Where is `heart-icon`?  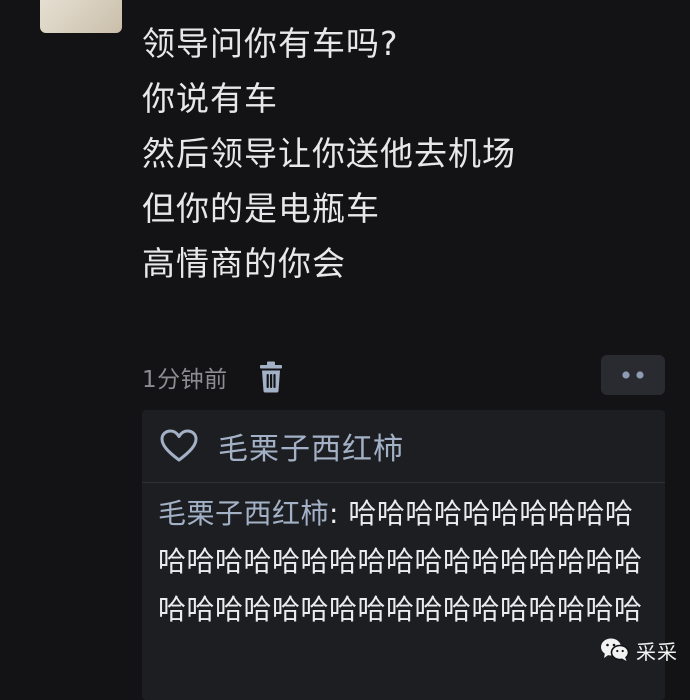
heart-icon is located at coordinates (179, 446).